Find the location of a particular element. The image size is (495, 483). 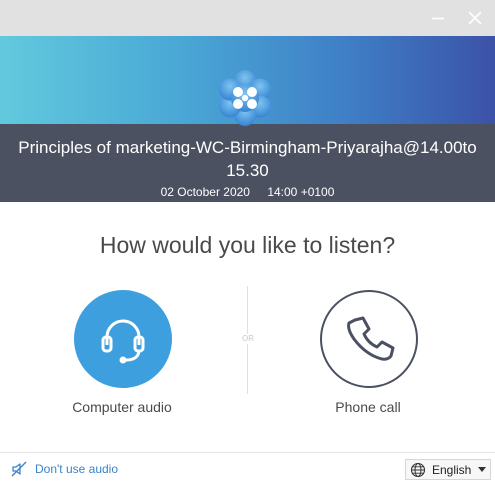

dont-use-audio-link: Don't use audio is located at coordinates (64, 469).